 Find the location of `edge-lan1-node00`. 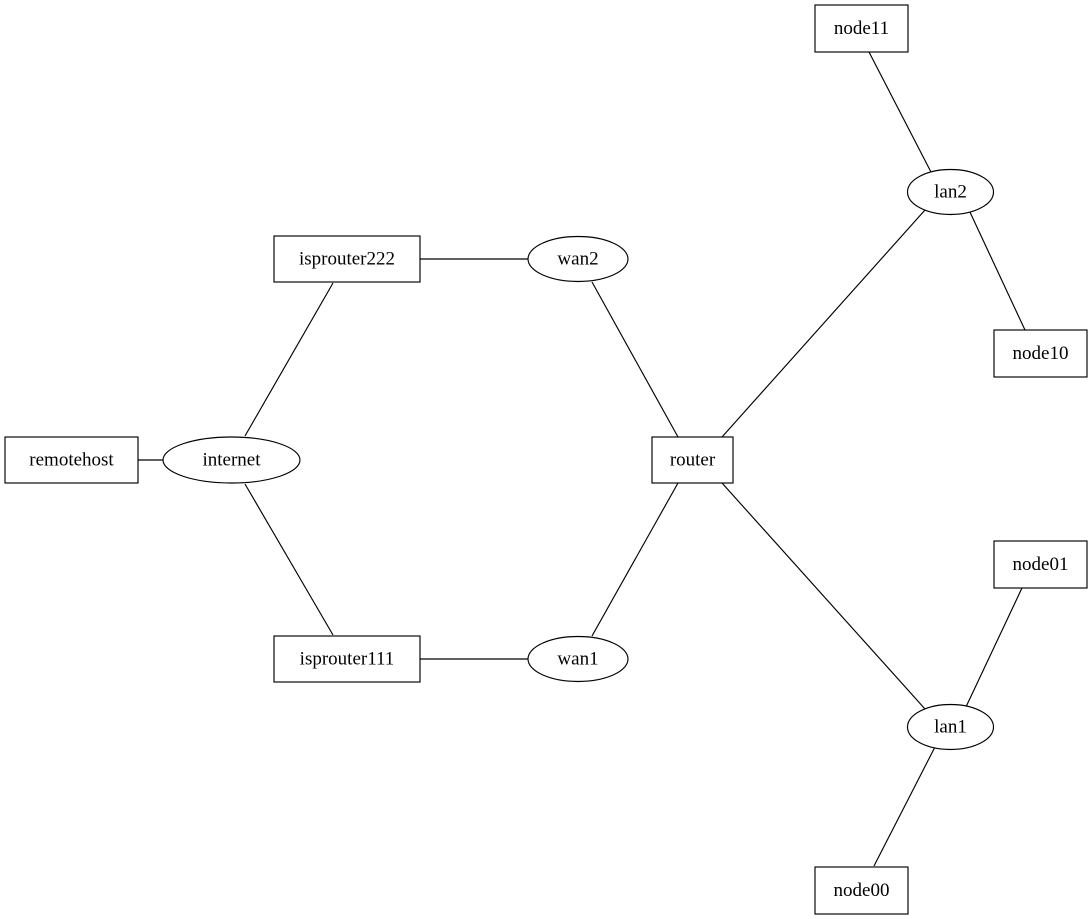

edge-lan1-node00 is located at coordinates (905, 805).